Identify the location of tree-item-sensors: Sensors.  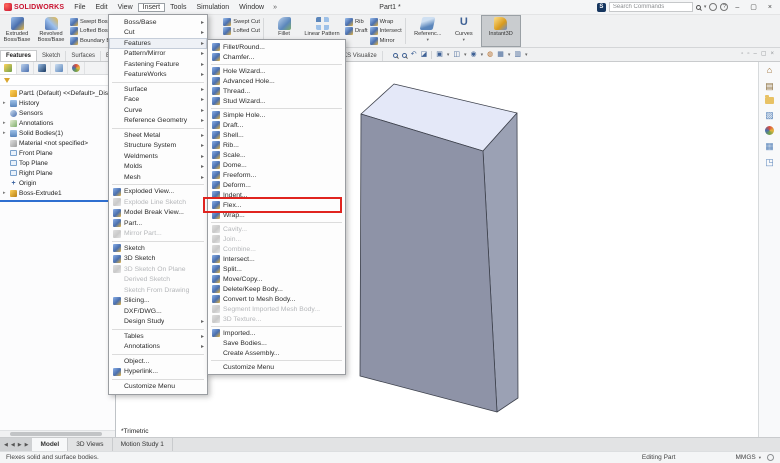
(57, 113).